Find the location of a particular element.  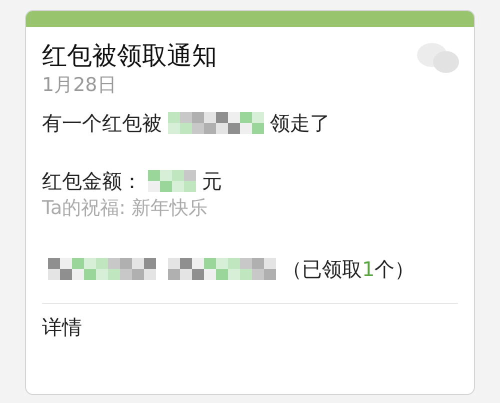

notification-date: 1月28日 is located at coordinates (79, 85).